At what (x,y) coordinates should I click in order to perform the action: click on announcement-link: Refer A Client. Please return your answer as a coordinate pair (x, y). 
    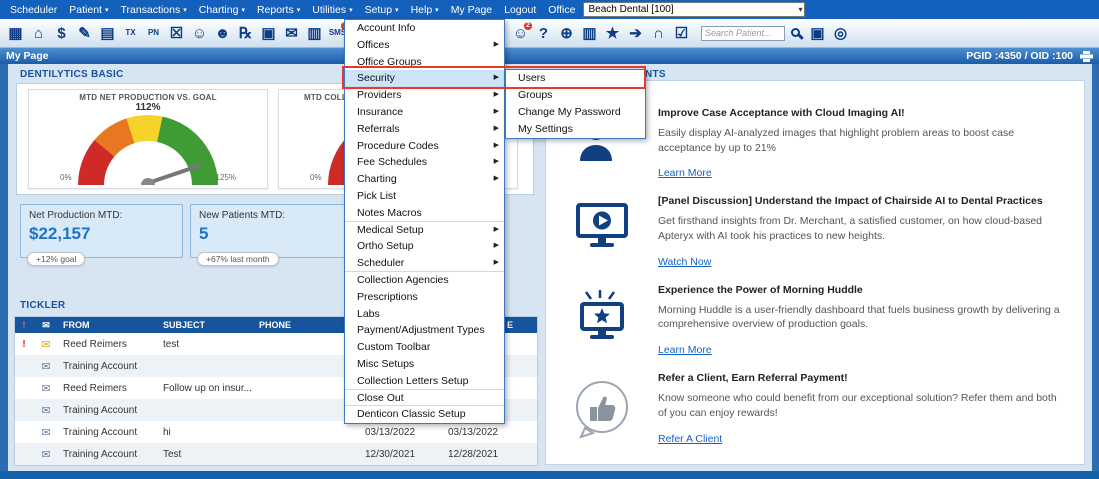
    Looking at the image, I should click on (690, 439).